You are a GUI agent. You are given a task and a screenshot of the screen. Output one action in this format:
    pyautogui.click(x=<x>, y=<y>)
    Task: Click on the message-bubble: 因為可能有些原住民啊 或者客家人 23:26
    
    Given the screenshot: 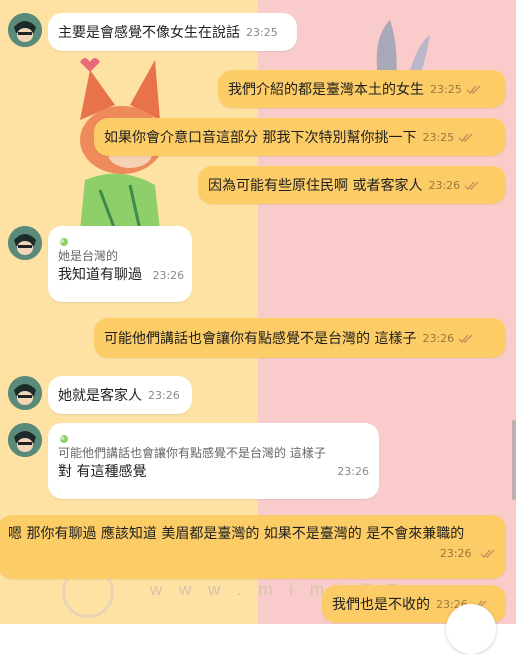 What is the action you would take?
    pyautogui.click(x=352, y=185)
    